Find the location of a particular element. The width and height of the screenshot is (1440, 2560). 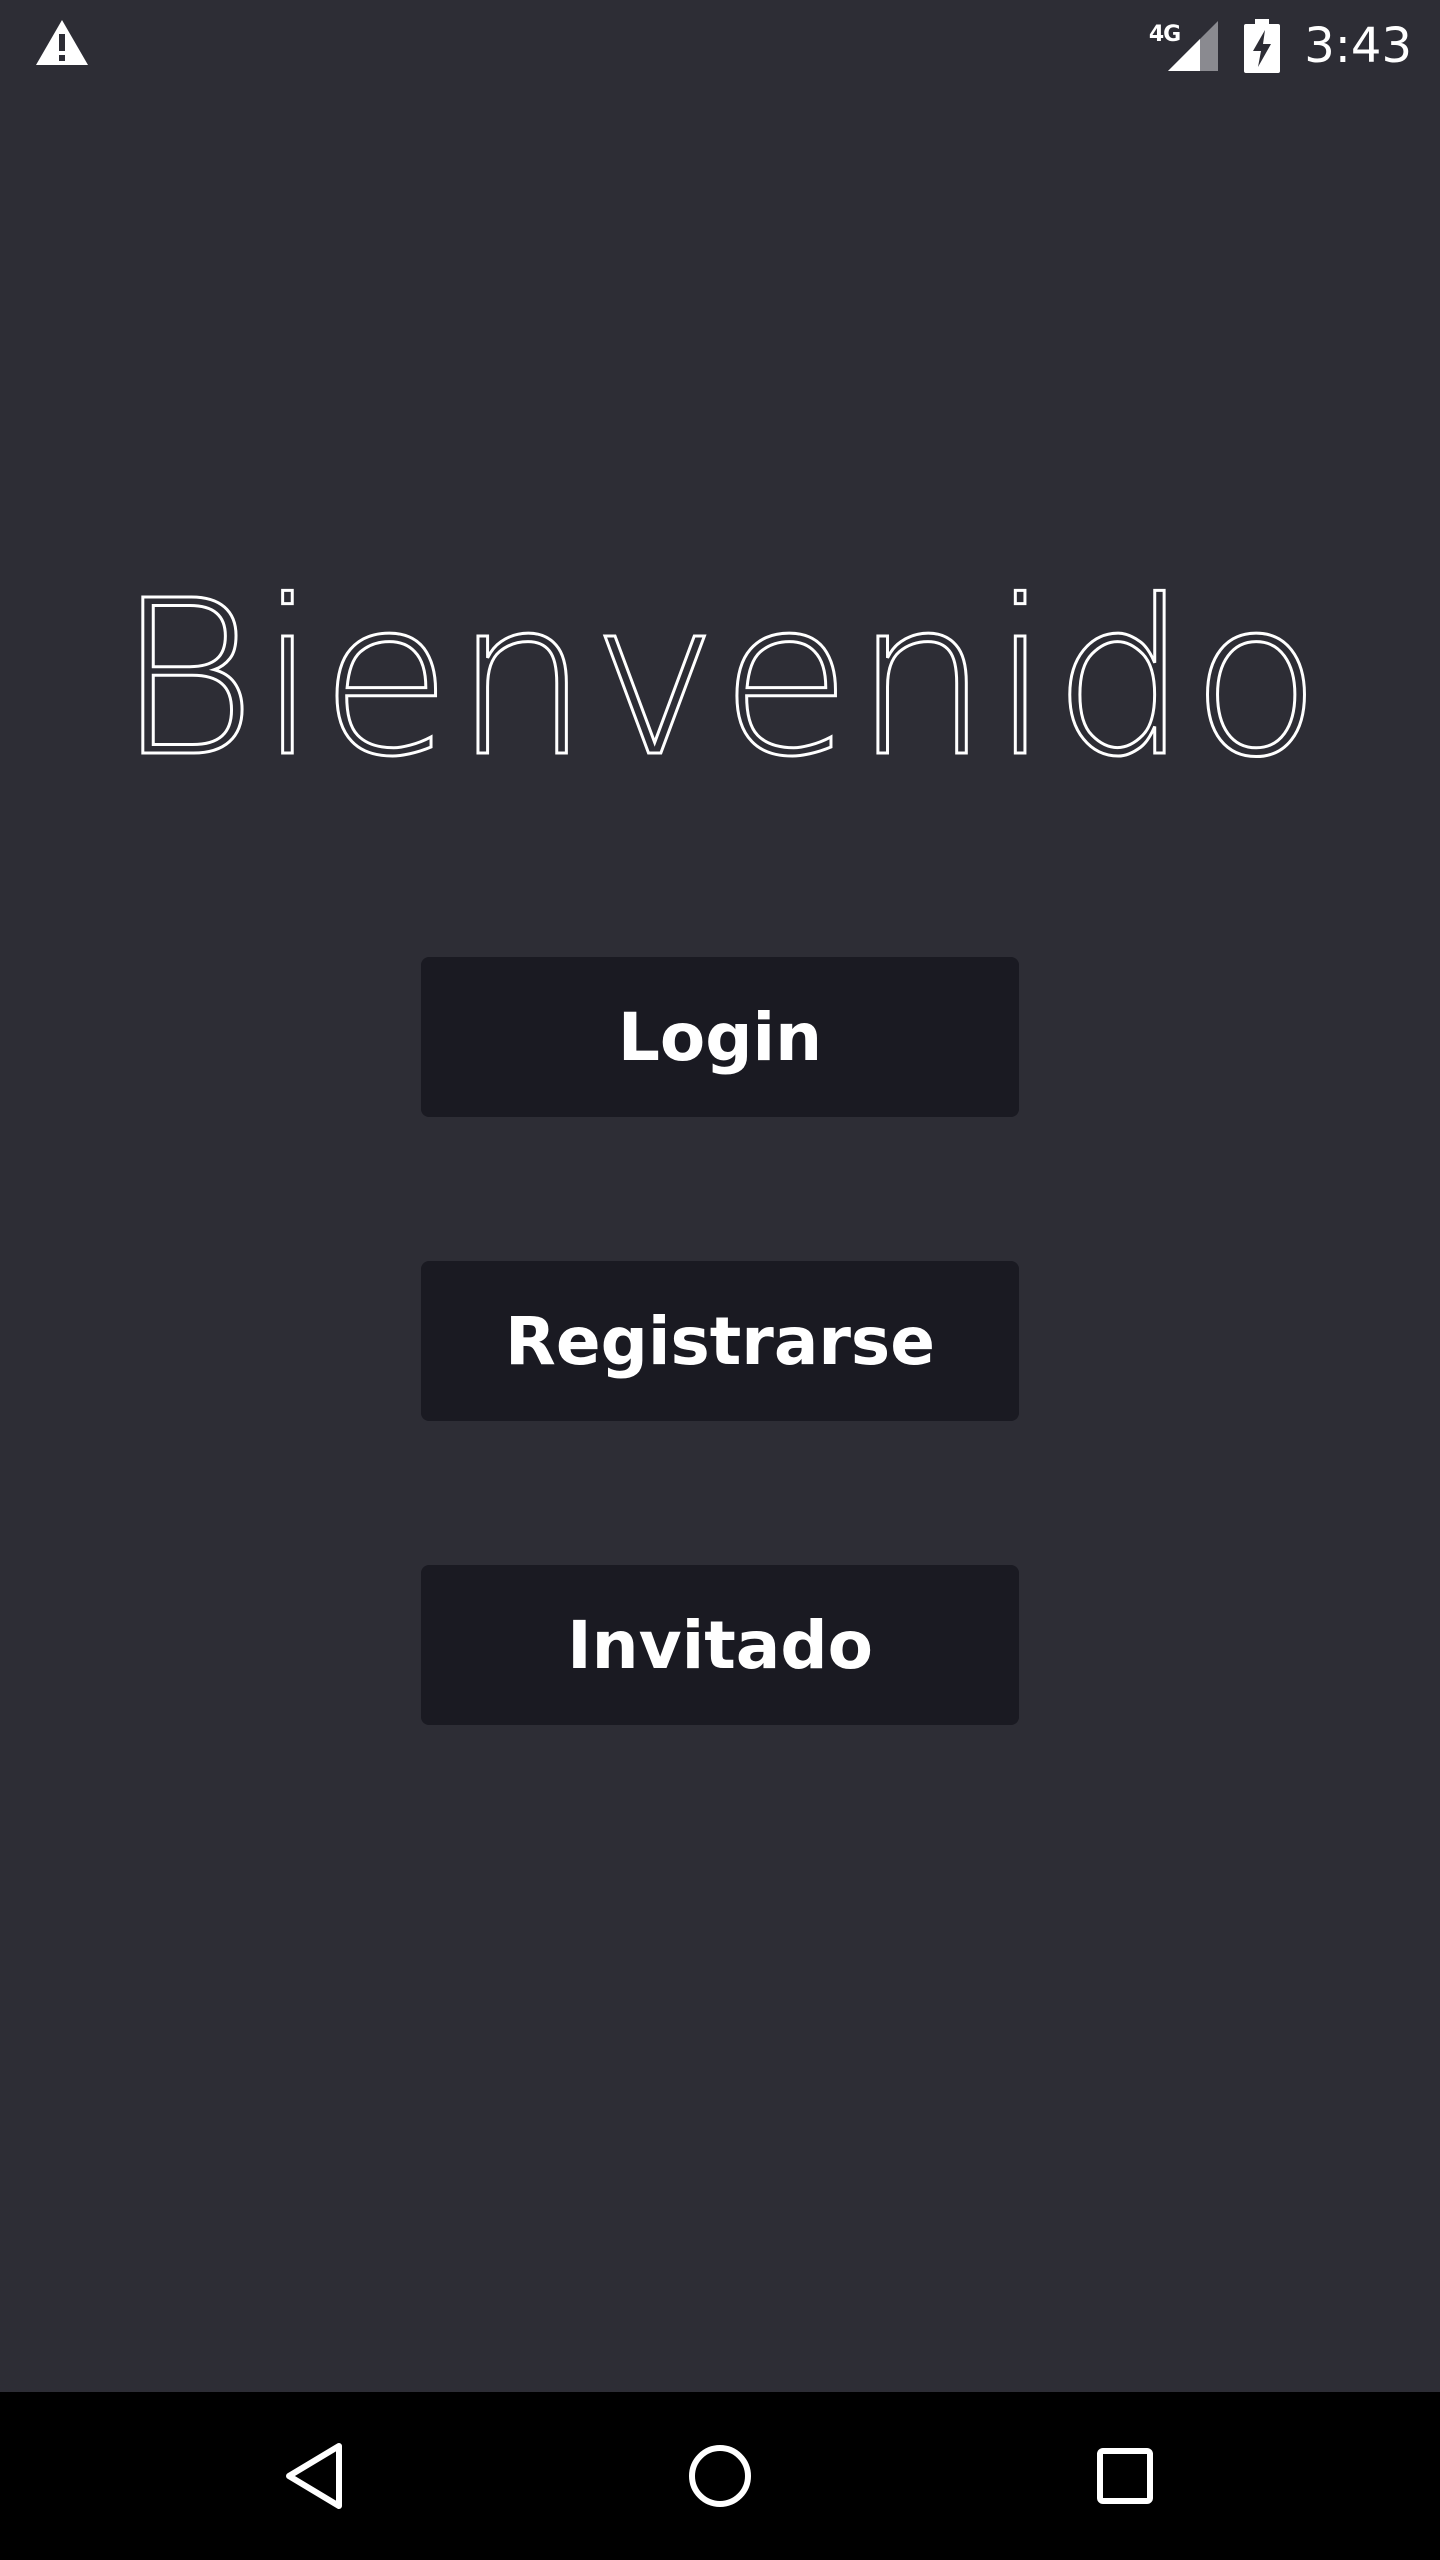

battery-charging-icon is located at coordinates (1262, 46).